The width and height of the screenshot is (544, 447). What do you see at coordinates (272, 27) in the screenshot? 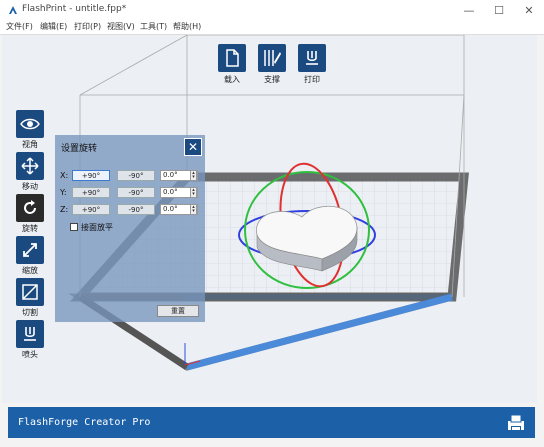
I see `menu-bar: 文件(F) 编辑(E) 打印(P) 视图(V) 工具(T) 帮助(H)` at bounding box center [272, 27].